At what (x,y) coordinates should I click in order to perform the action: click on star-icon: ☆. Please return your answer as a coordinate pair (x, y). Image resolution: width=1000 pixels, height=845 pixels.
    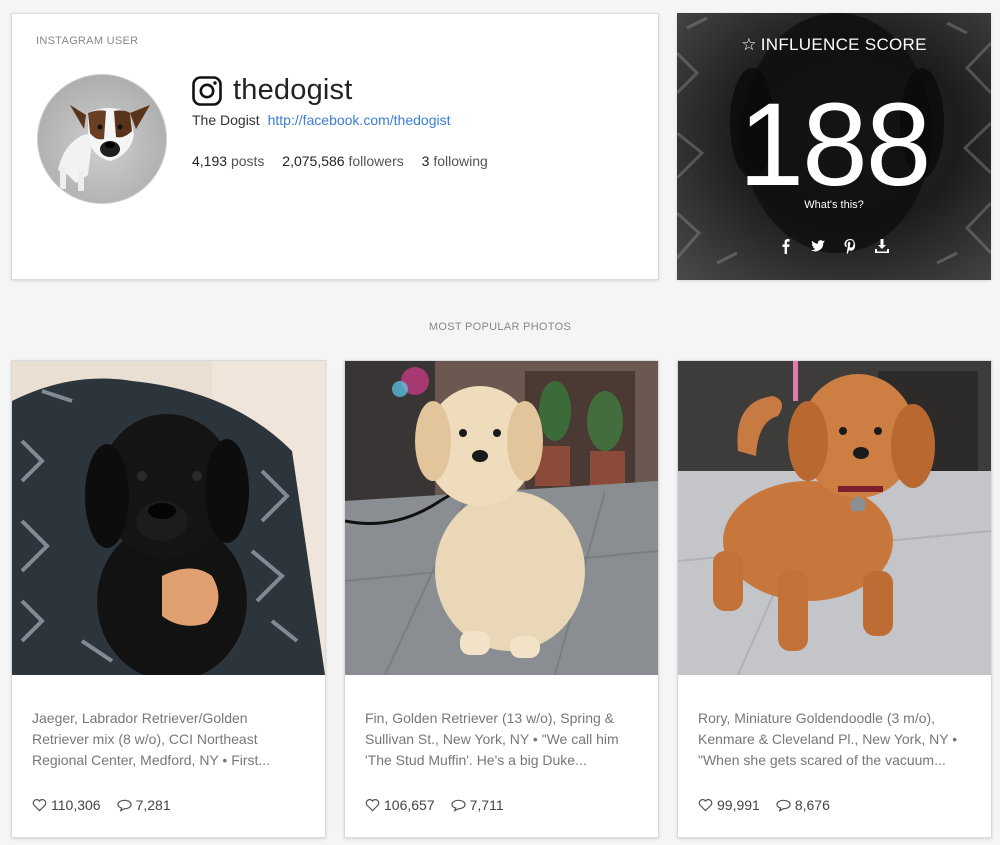
    Looking at the image, I should click on (749, 44).